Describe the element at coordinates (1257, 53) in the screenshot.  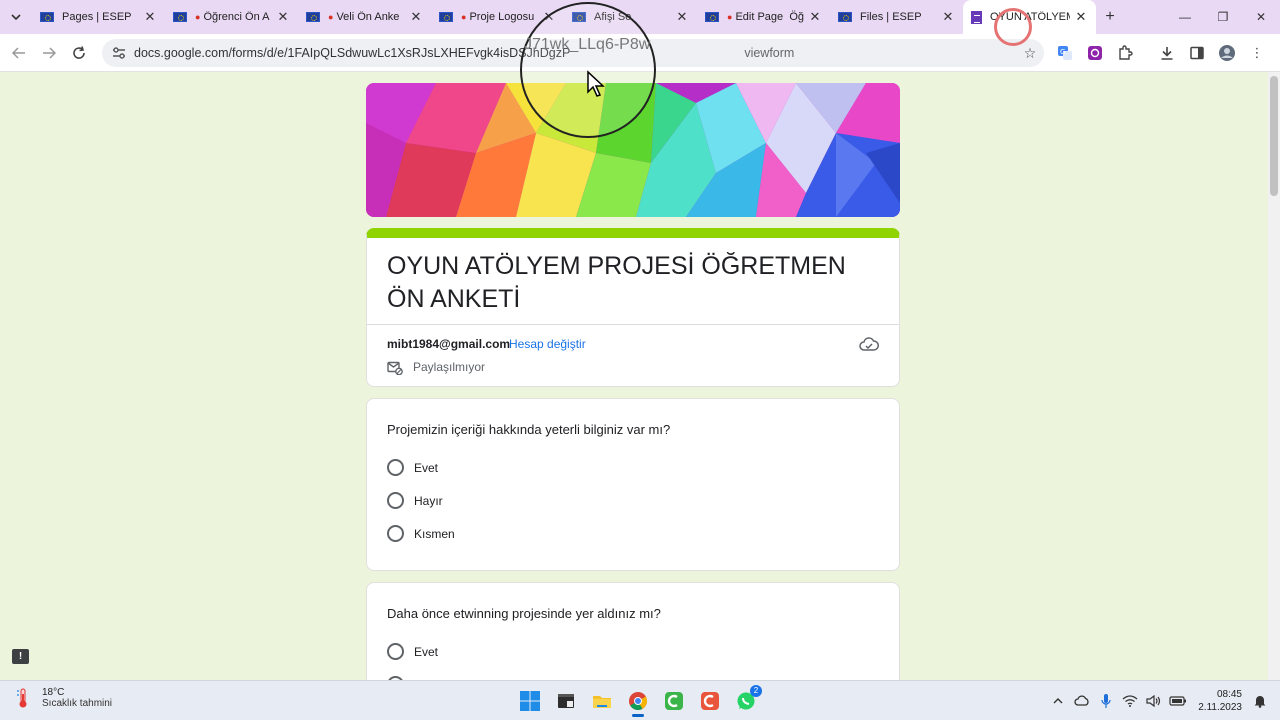
I see `browser-menu-icon: ⋮` at that location.